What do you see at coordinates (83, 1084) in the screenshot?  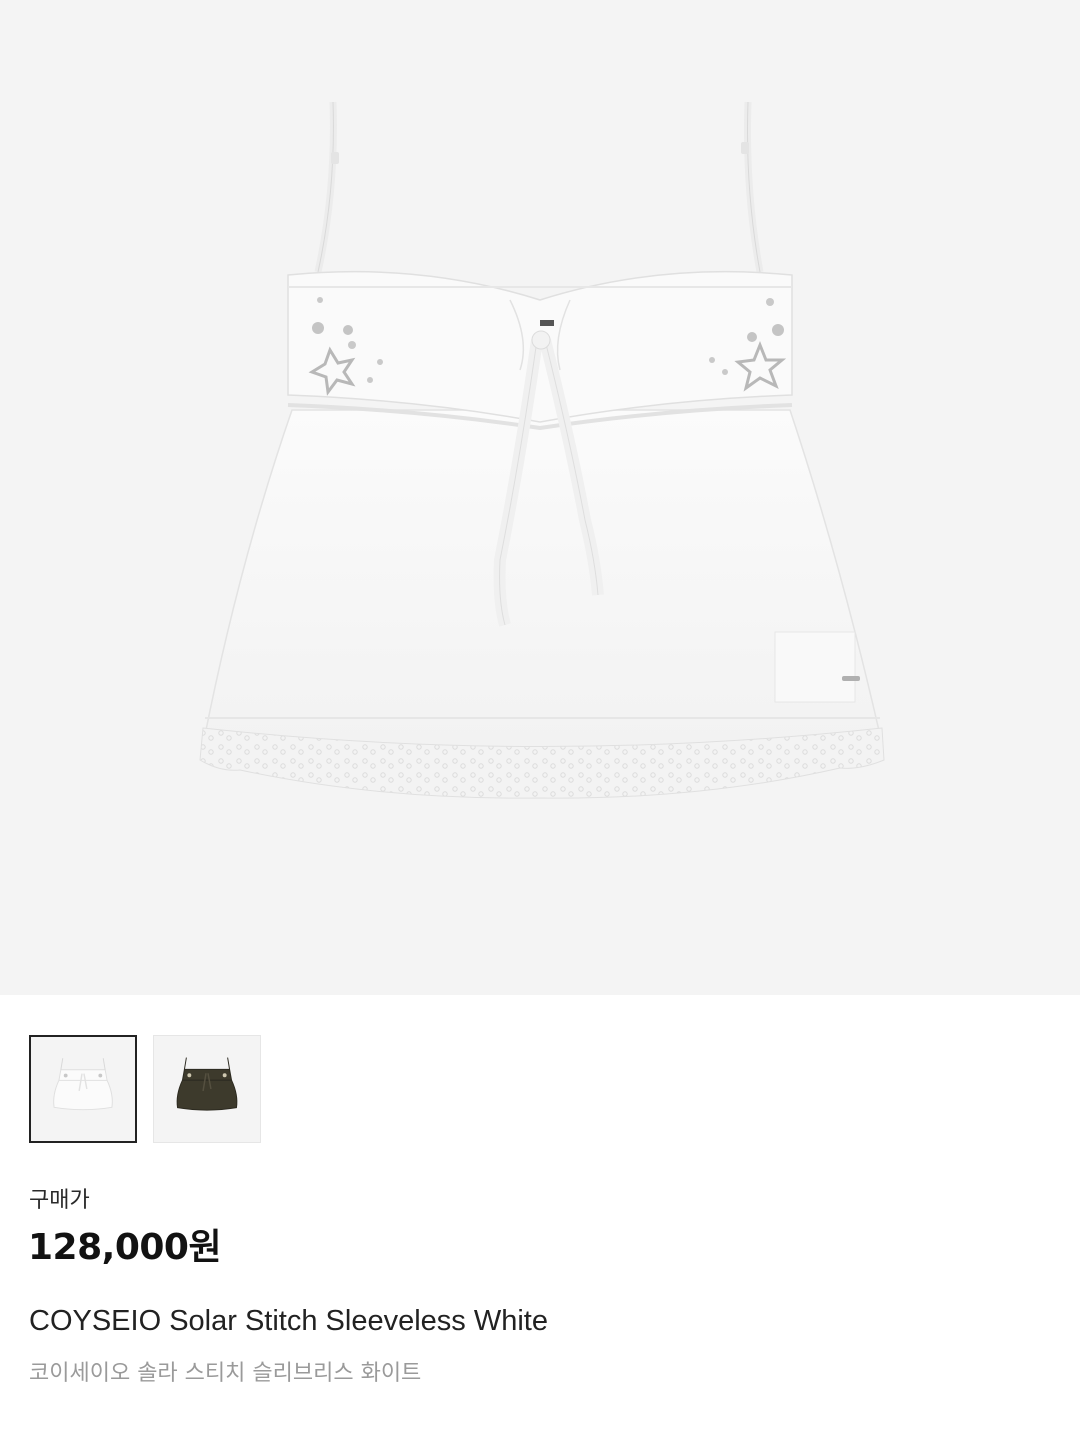 I see `white-top-thumbnail-icon` at bounding box center [83, 1084].